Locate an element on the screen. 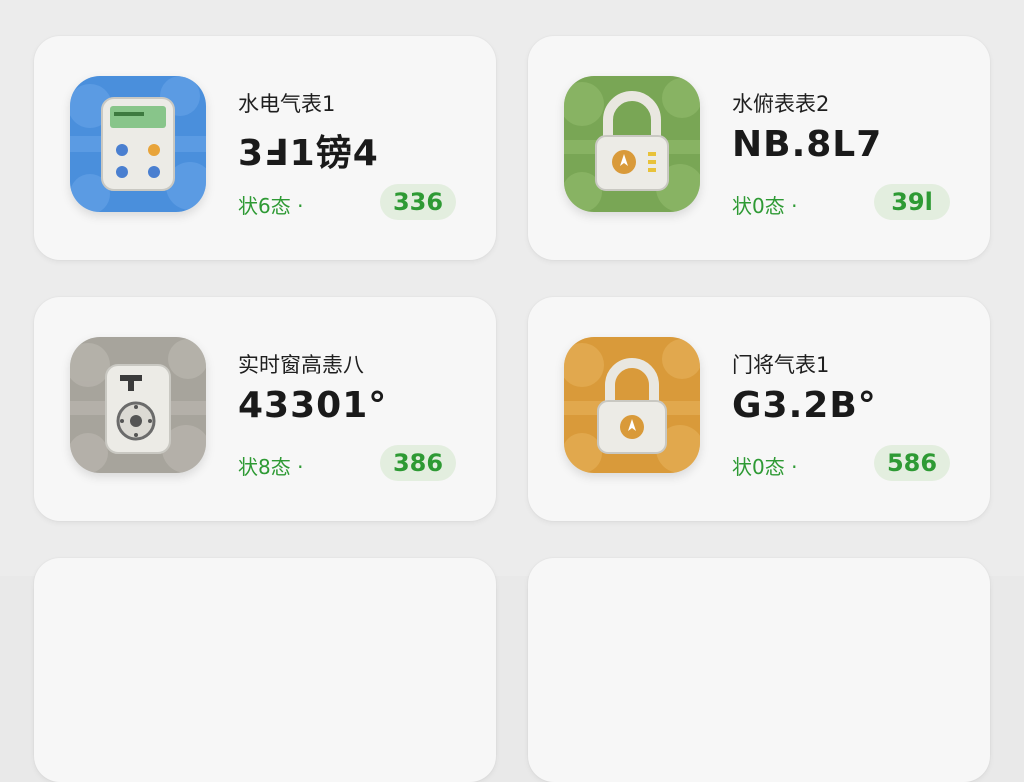 This screenshot has width=1024, height=782. meter-status: 状6态 · is located at coordinates (271, 206).